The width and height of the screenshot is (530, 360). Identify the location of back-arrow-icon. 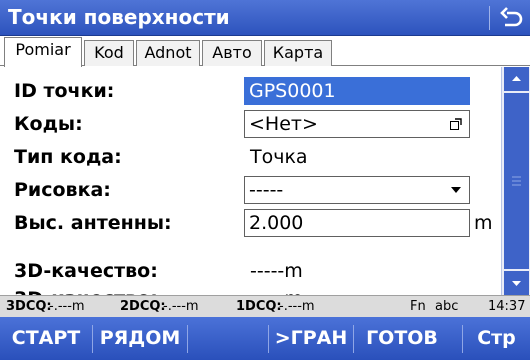
(511, 17).